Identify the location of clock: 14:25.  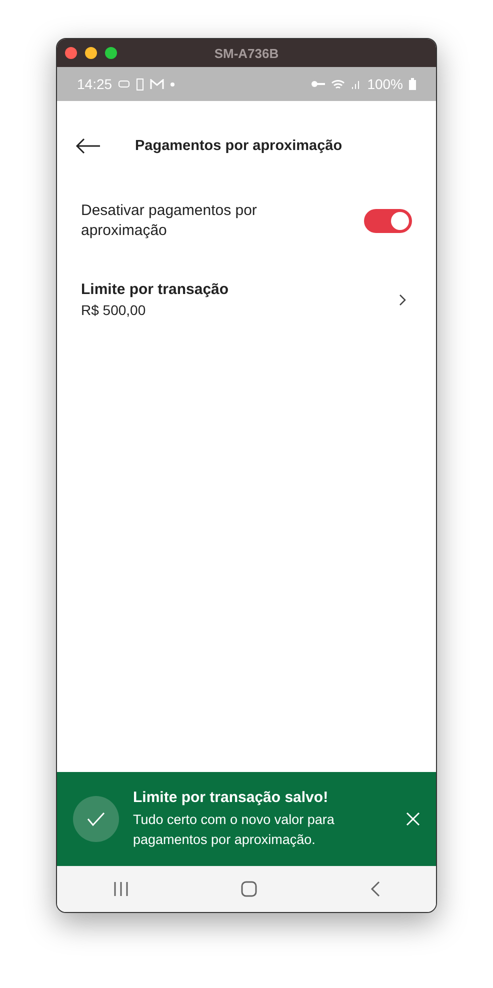
(94, 84).